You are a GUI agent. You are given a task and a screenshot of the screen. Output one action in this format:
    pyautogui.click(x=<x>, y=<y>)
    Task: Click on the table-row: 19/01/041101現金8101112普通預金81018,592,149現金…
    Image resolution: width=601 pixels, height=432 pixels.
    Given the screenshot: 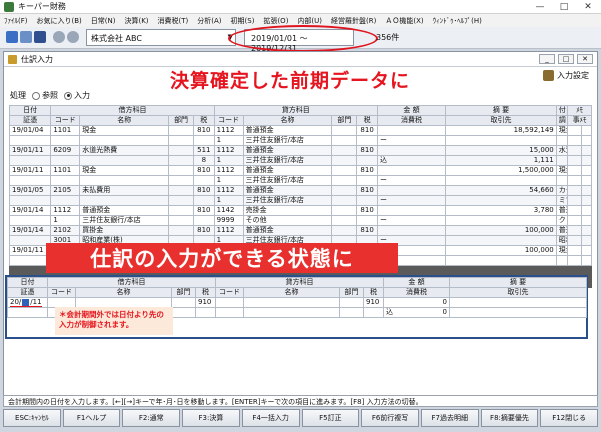 What is the action you would take?
    pyautogui.click(x=300, y=130)
    